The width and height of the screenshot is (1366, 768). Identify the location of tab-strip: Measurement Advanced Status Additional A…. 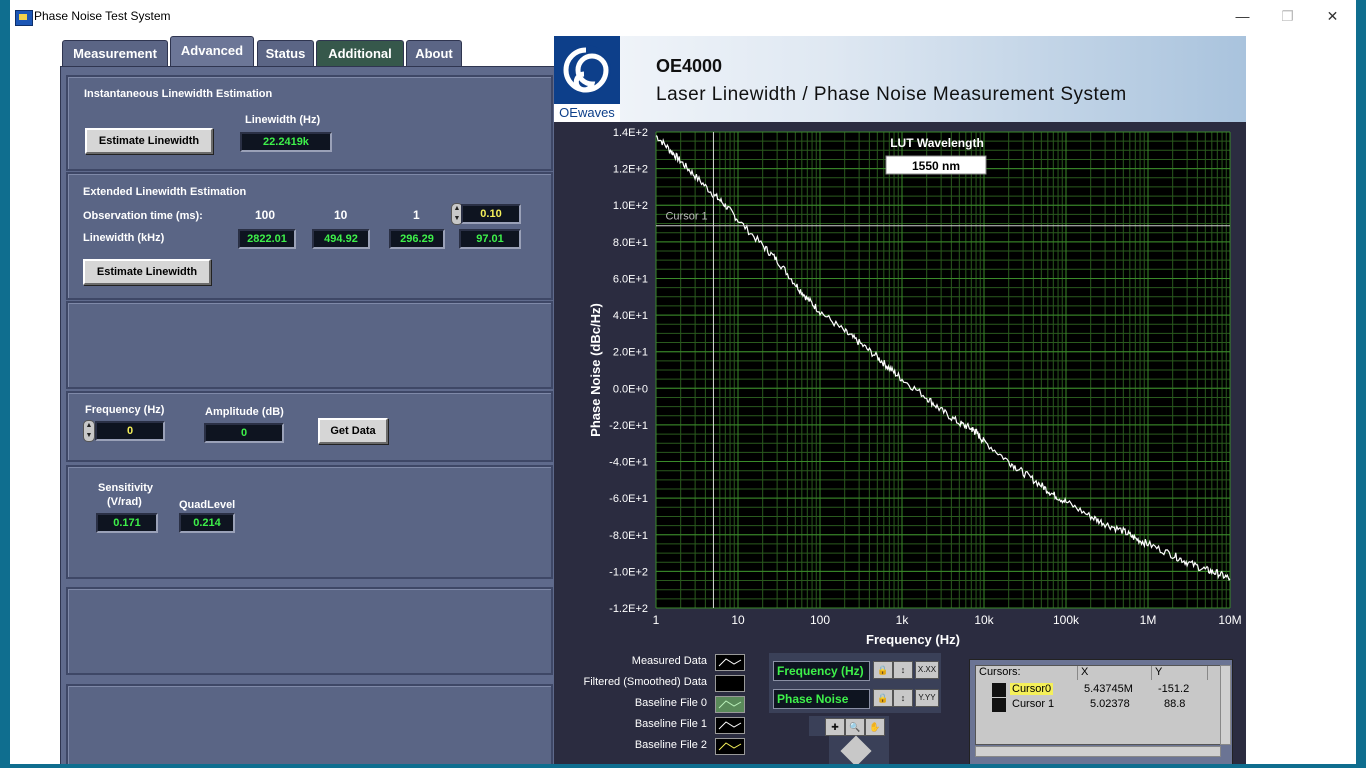
(307, 51).